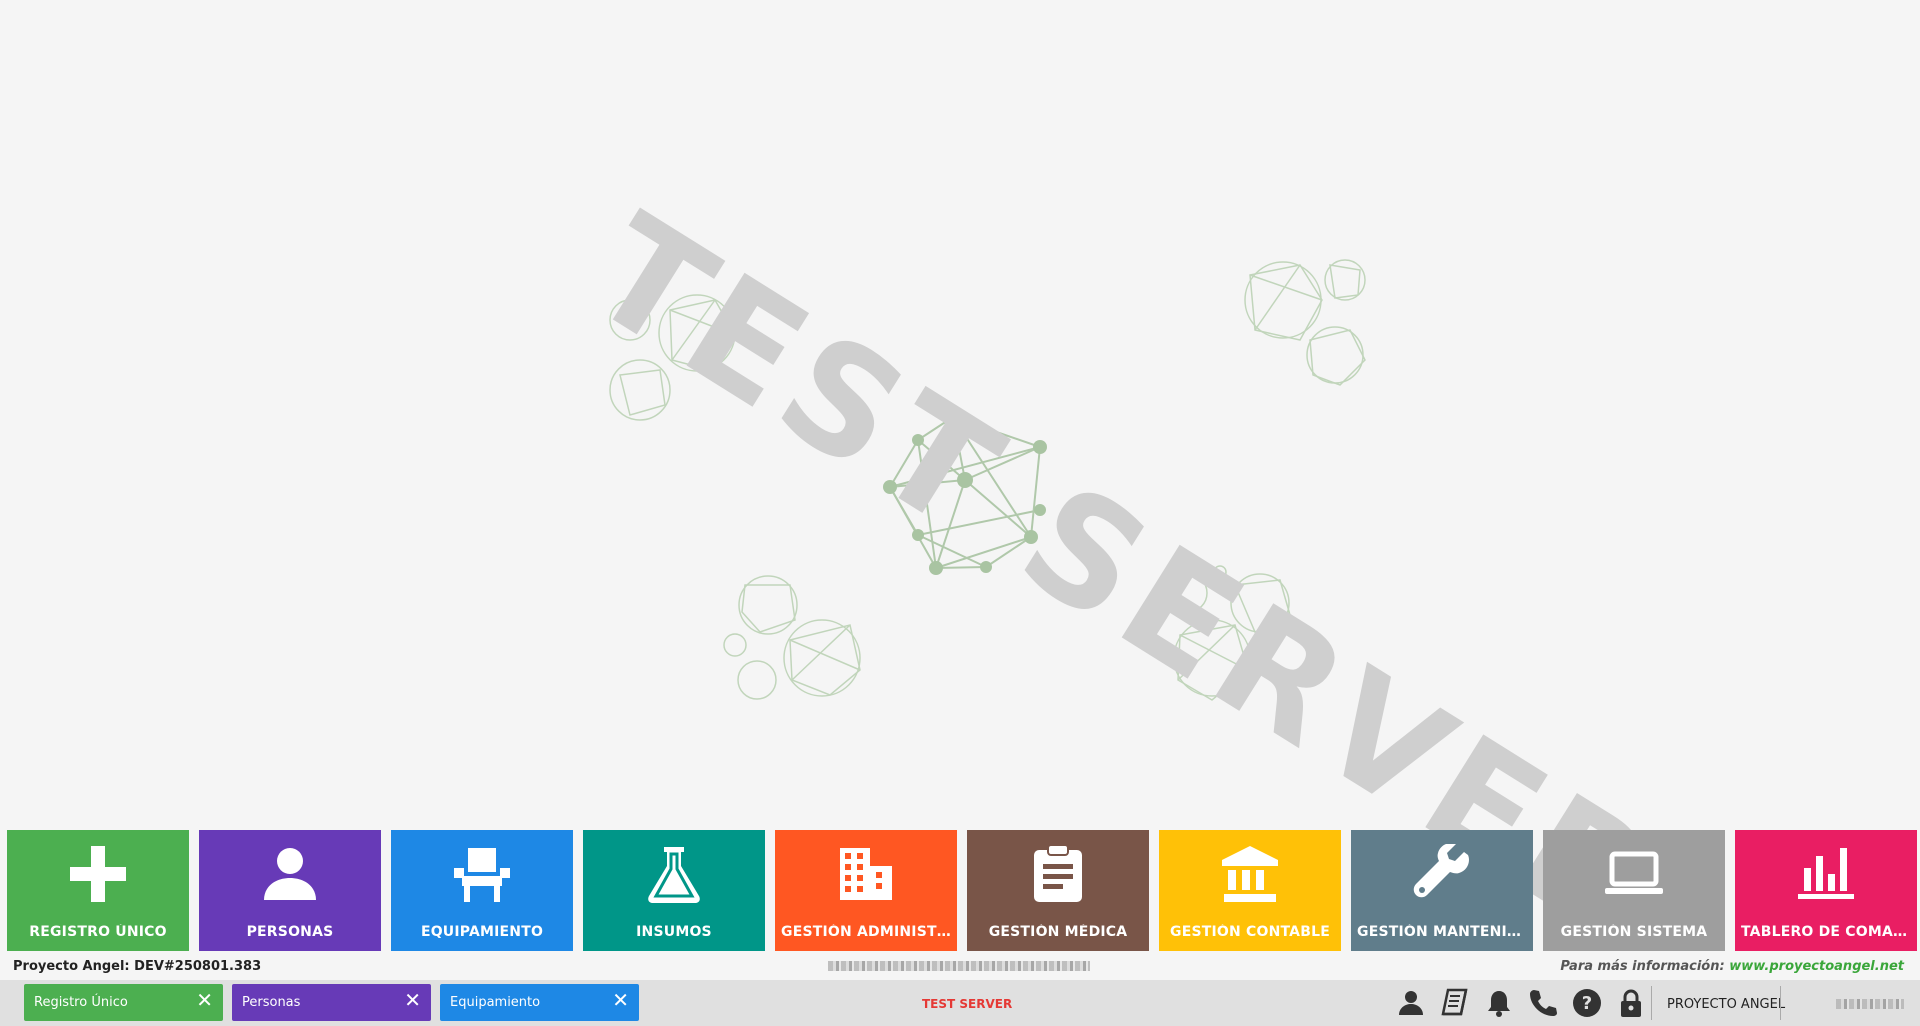 The height and width of the screenshot is (1026, 1920). I want to click on task-equipamiento: Equipamiento ✕, so click(539, 1002).